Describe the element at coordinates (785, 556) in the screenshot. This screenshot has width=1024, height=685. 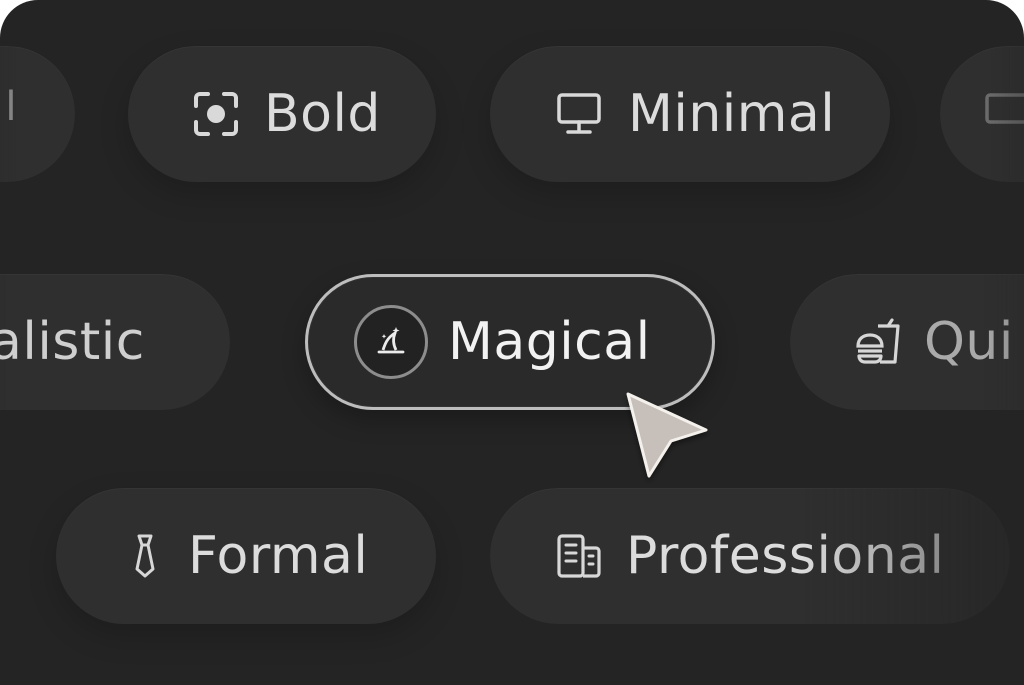
I see `chip-label: Professional` at that location.